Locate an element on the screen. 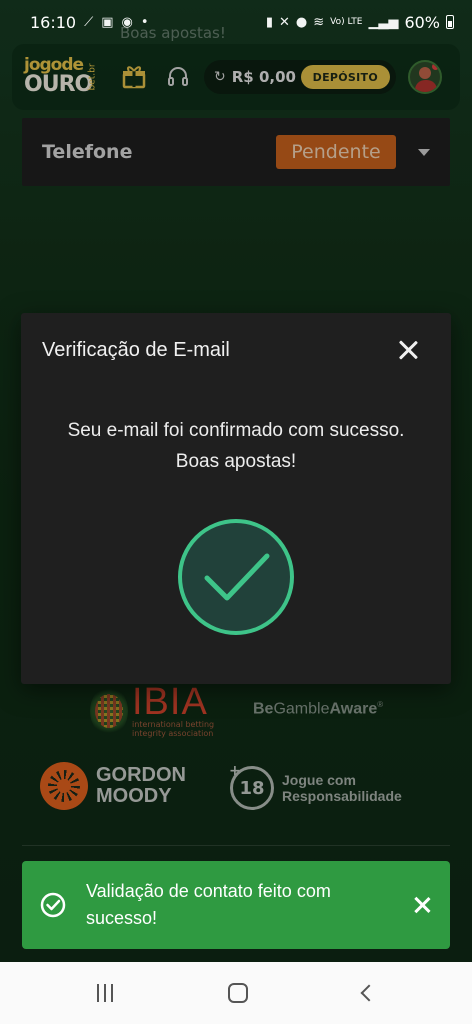  home-icon is located at coordinates (237, 993).